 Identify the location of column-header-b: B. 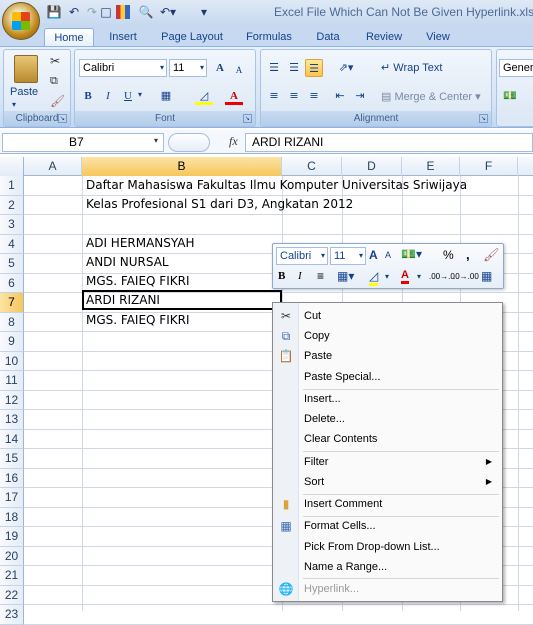
(182, 166).